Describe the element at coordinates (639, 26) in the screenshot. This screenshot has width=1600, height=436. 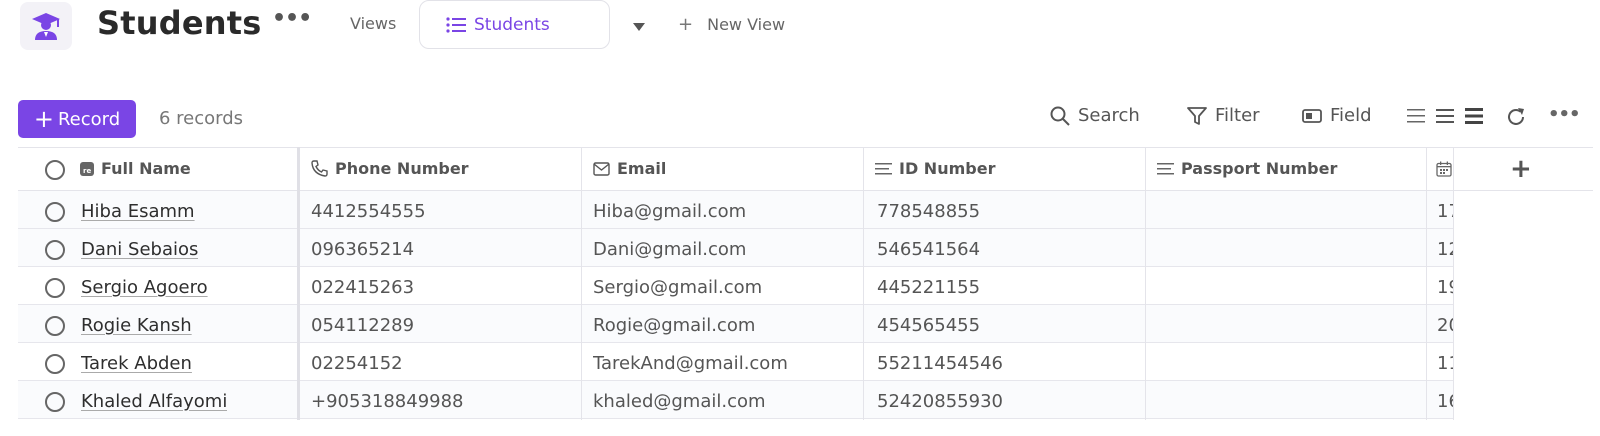
I see `chevron-down-icon` at that location.